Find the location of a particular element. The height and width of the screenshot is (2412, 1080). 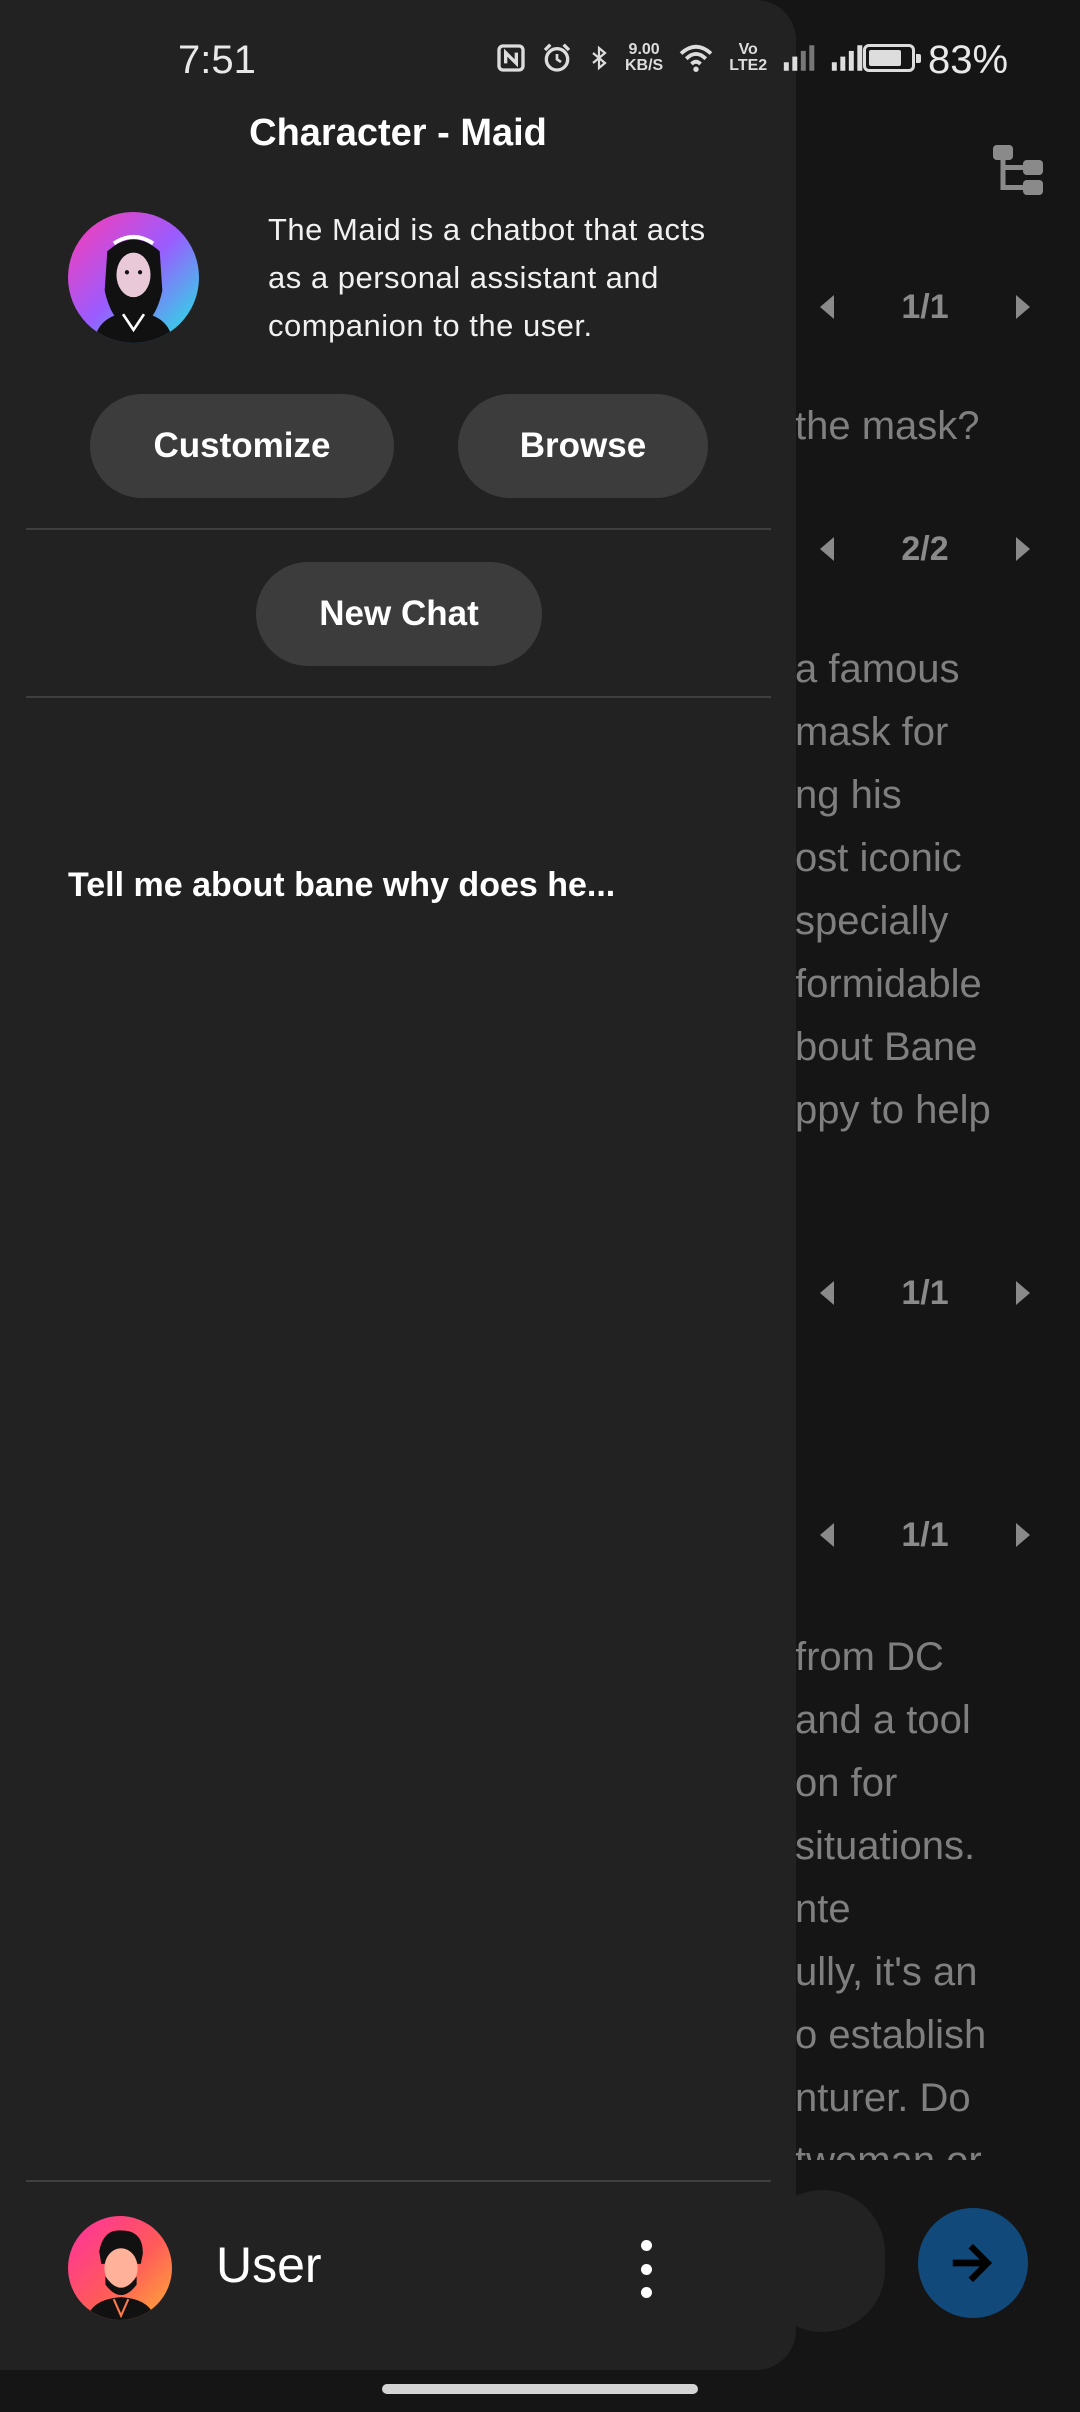

network-speed: 9.00 KB/S is located at coordinates (644, 58).